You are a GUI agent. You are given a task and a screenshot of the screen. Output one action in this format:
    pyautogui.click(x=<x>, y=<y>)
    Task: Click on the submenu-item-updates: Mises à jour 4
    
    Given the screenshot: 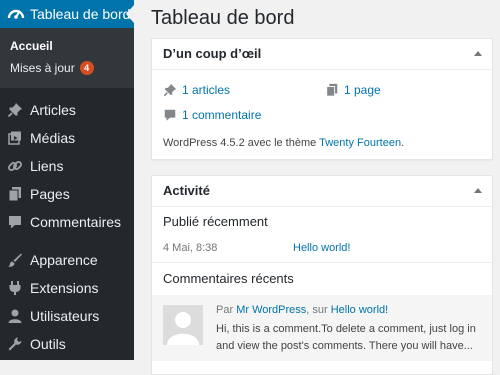 What is the action you would take?
    pyautogui.click(x=52, y=68)
    